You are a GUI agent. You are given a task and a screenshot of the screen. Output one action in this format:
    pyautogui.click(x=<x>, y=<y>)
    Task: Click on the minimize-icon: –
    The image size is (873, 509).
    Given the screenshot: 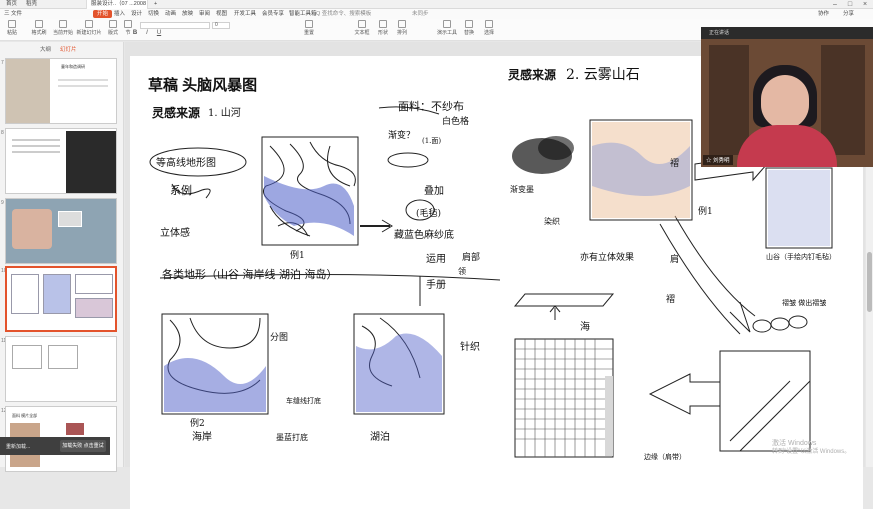 What is the action you would take?
    pyautogui.click(x=835, y=4)
    